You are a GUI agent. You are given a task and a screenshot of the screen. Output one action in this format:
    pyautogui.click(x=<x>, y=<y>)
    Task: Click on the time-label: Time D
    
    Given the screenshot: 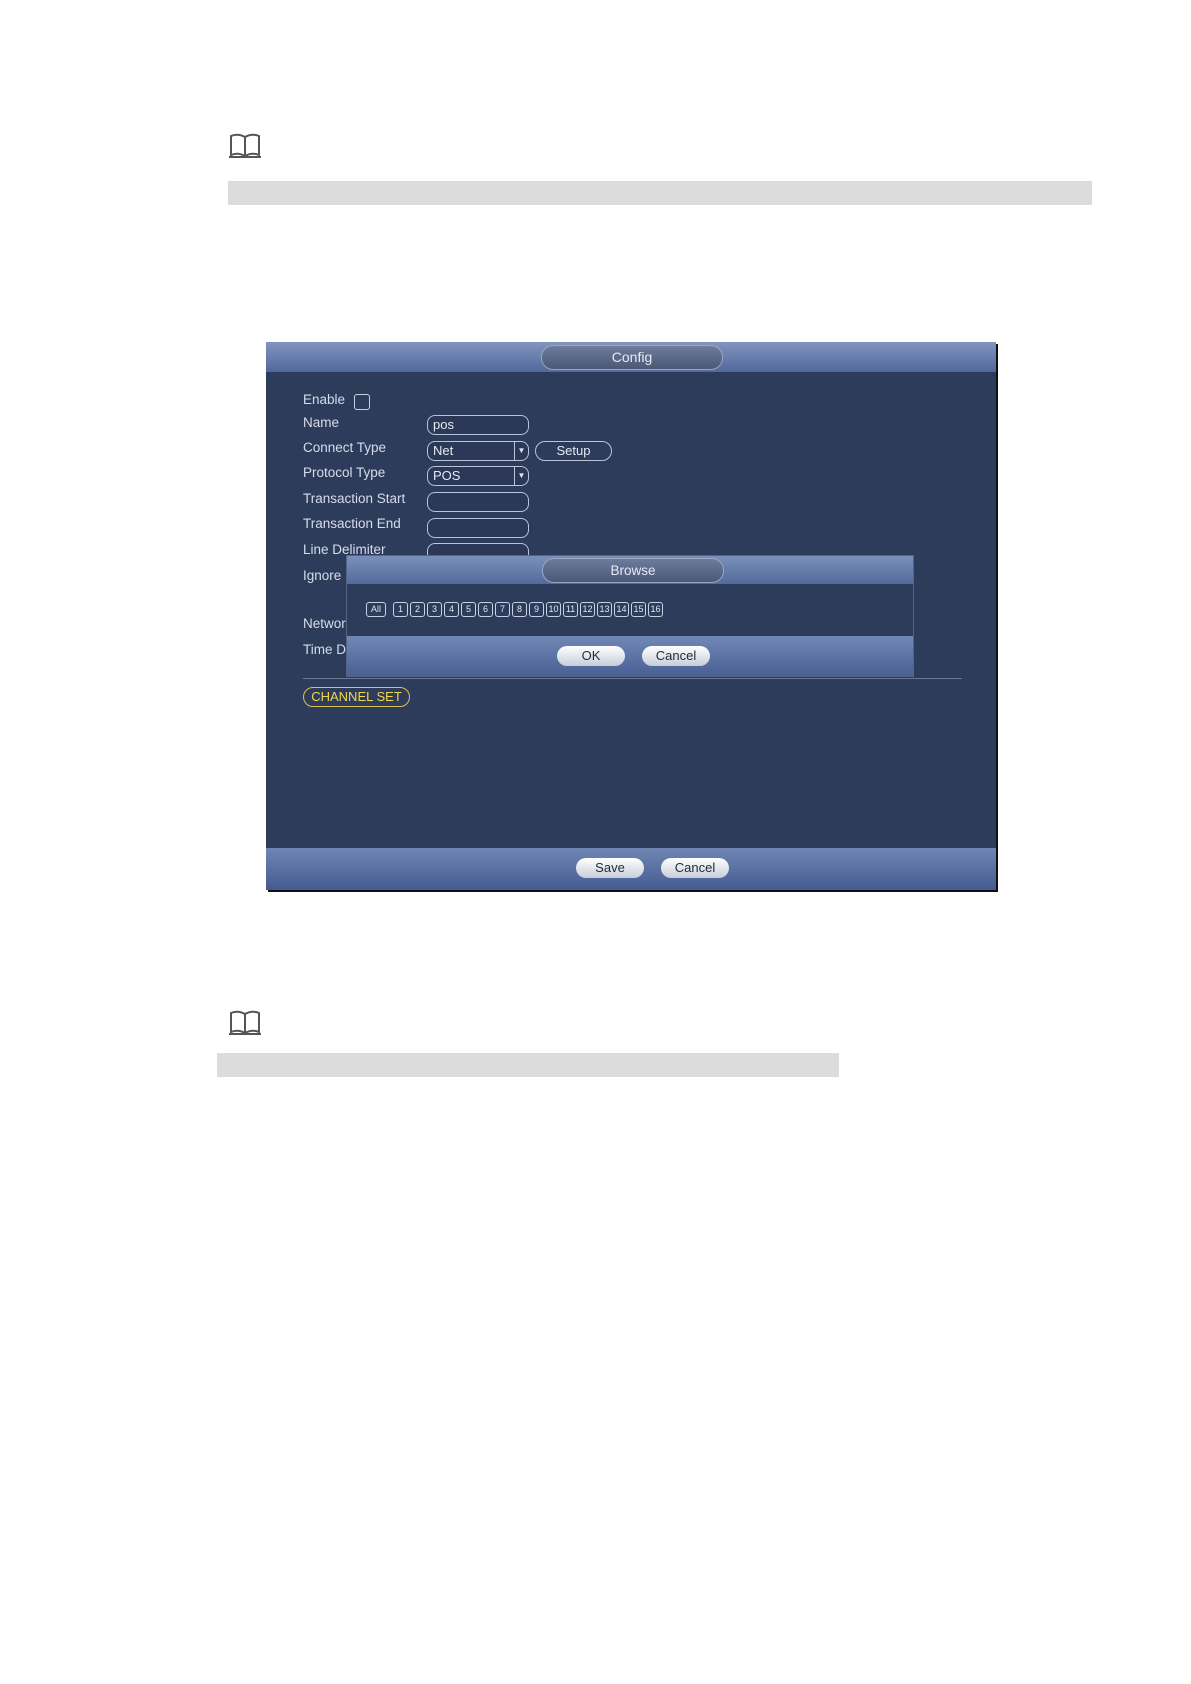 What is the action you would take?
    pyautogui.click(x=324, y=649)
    